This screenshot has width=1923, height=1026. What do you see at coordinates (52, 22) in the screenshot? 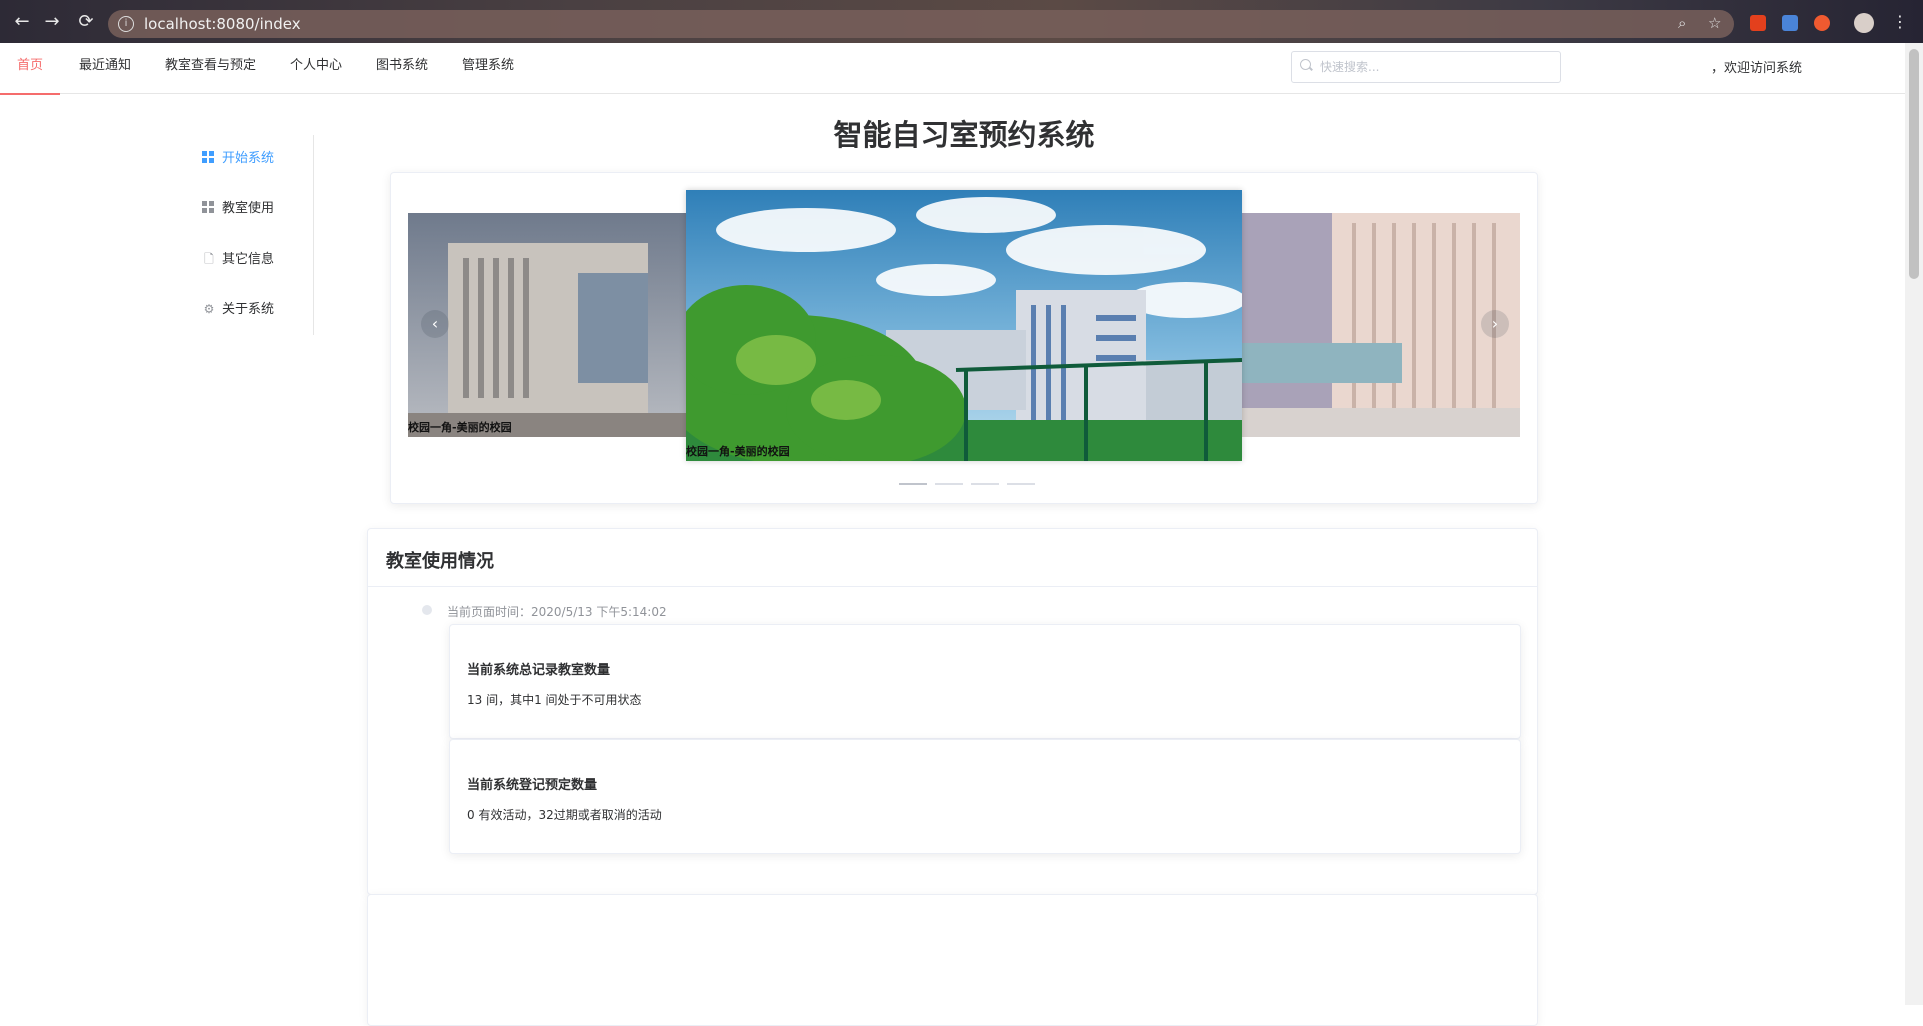
I see `forward-arrow-icon: →` at bounding box center [52, 22].